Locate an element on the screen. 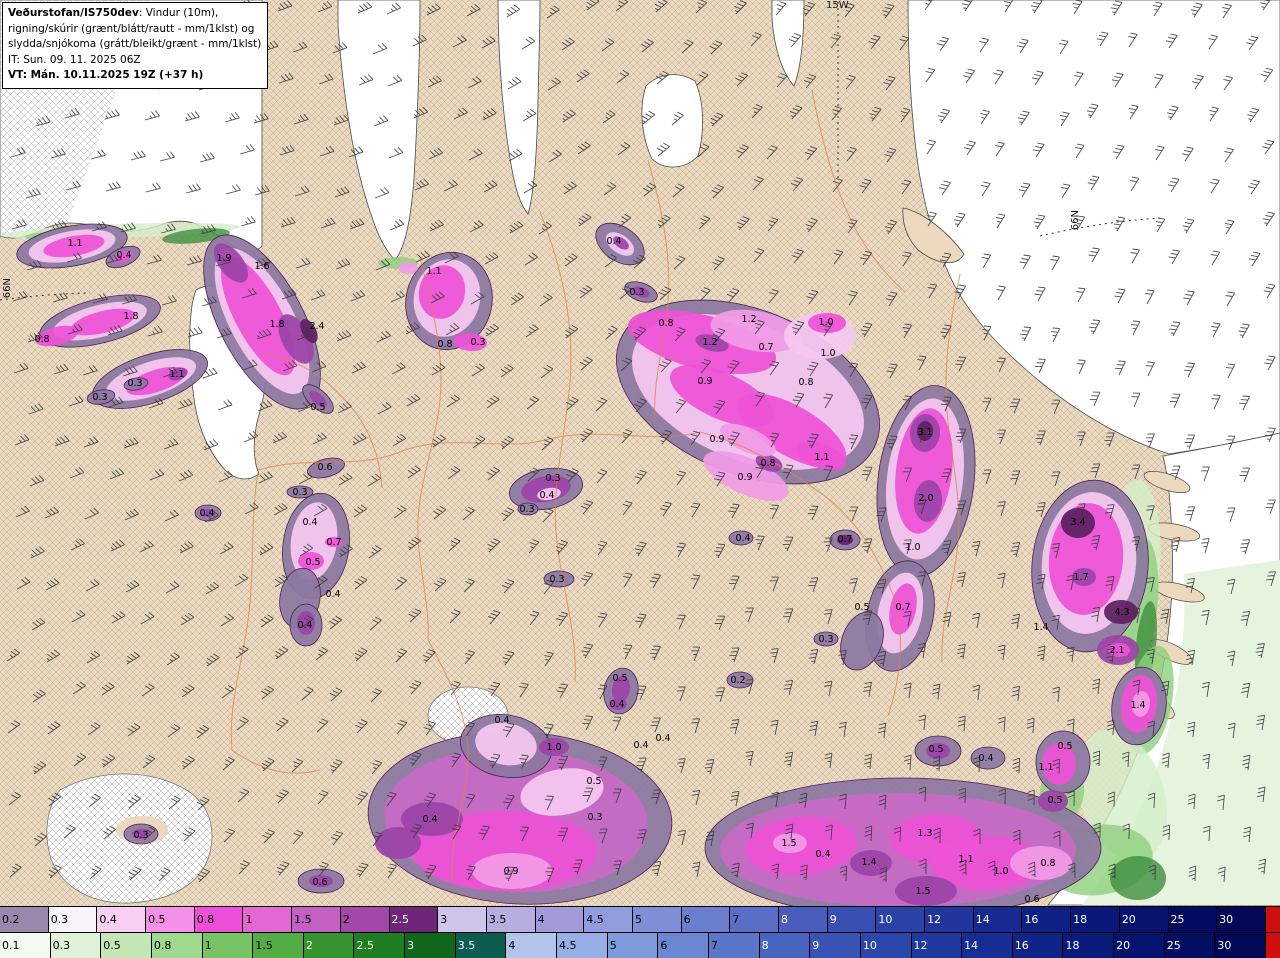  colorbar-tick-label: 0.3 is located at coordinates (61, 945).